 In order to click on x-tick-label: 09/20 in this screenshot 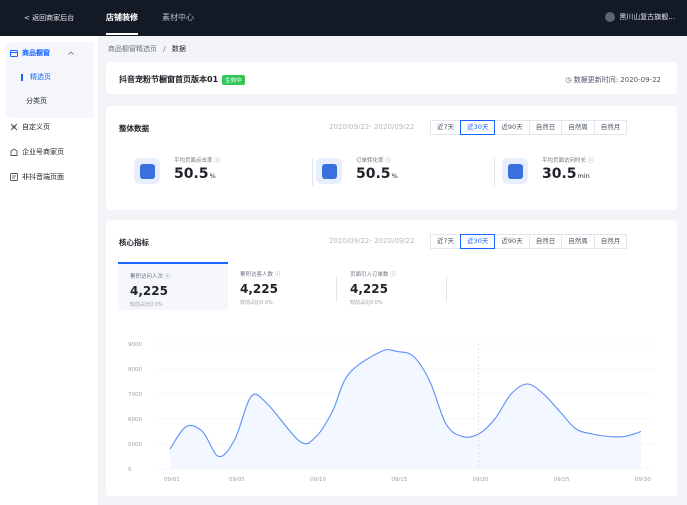, I will do `click(481, 480)`.